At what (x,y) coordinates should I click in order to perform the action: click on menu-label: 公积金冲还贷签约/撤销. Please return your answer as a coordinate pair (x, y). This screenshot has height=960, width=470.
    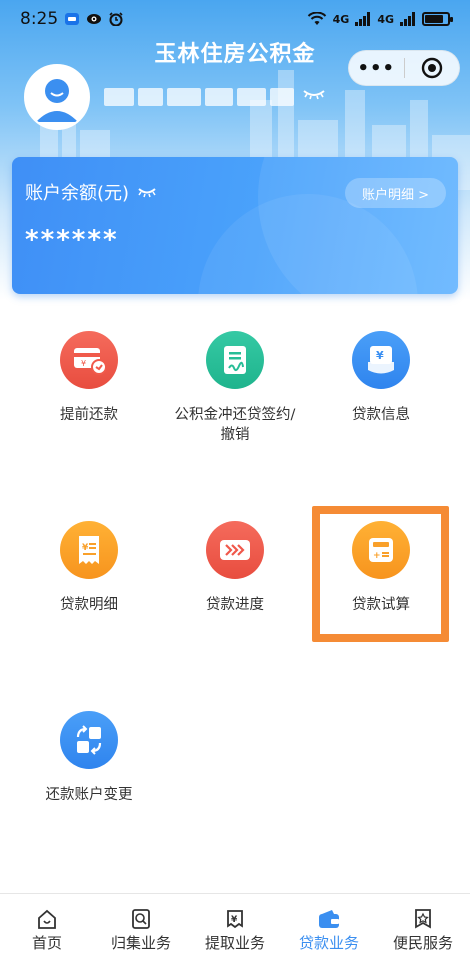
    Looking at the image, I should click on (235, 425).